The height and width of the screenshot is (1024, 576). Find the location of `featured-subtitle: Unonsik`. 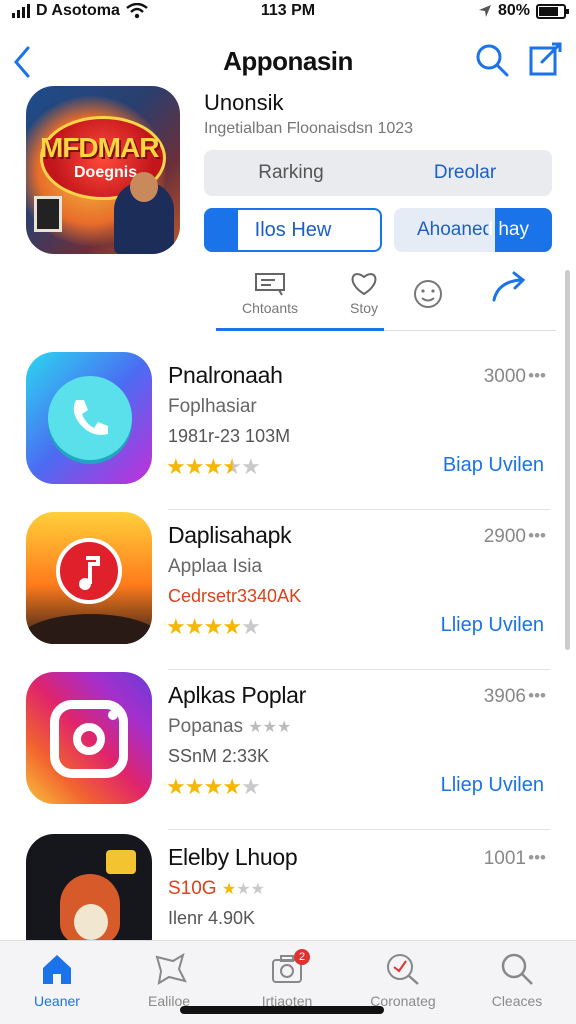

featured-subtitle: Unonsik is located at coordinates (244, 102).